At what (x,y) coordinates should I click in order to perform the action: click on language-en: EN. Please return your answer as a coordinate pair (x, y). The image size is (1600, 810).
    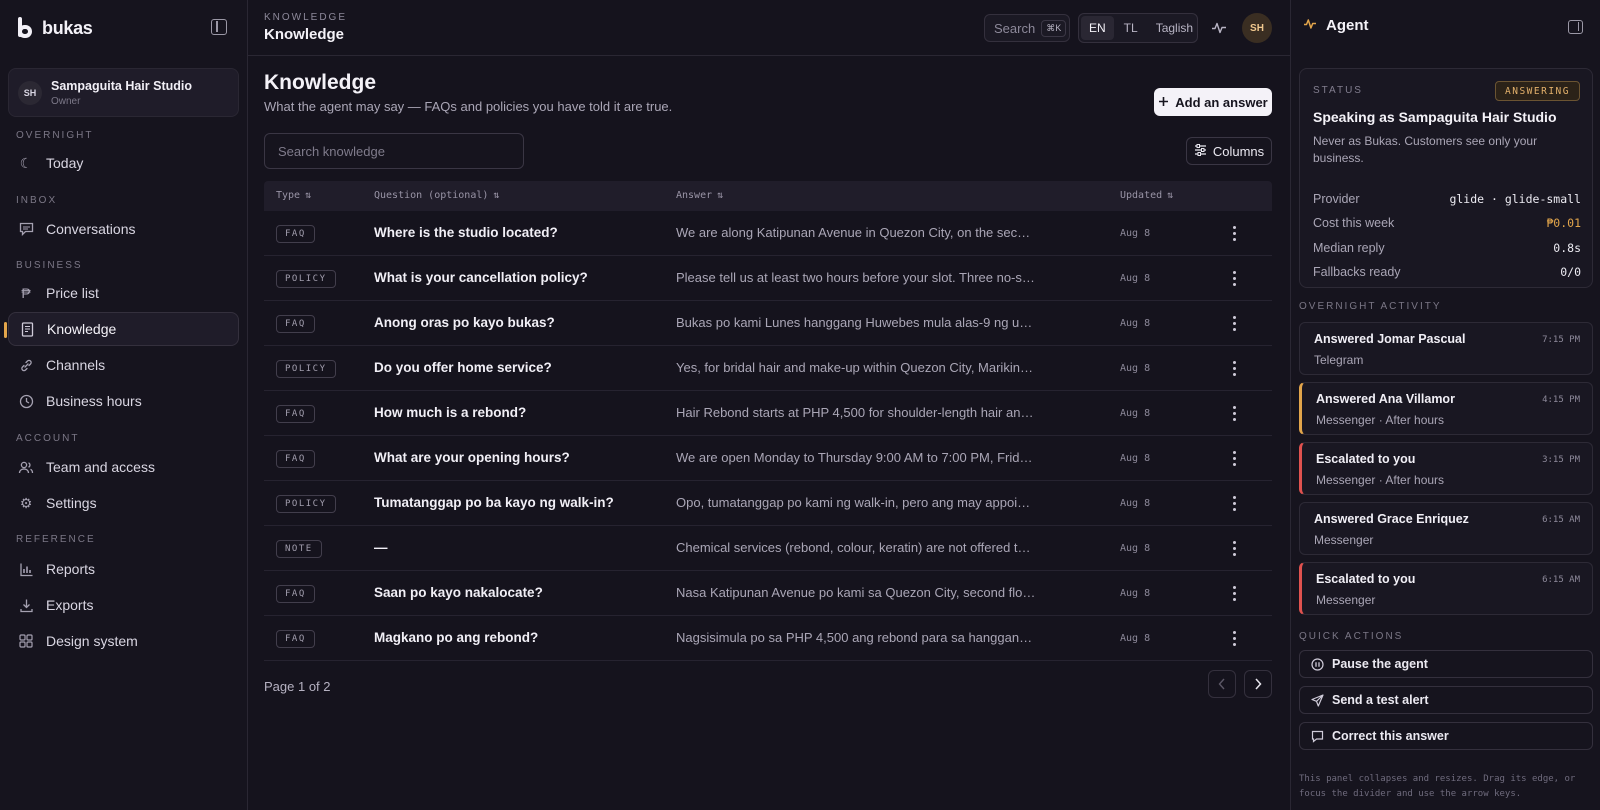
    Looking at the image, I should click on (1097, 28).